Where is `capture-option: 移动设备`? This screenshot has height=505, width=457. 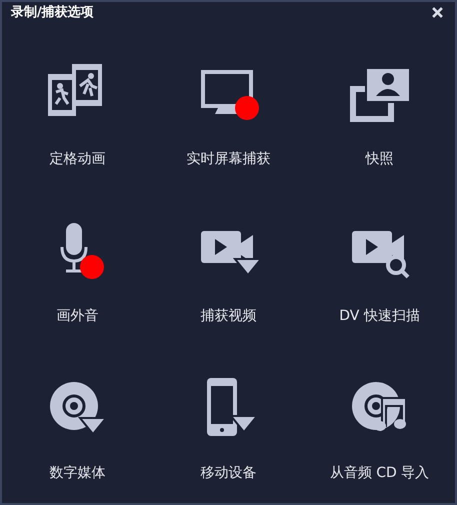
capture-option: 移动设备 is located at coordinates (228, 424).